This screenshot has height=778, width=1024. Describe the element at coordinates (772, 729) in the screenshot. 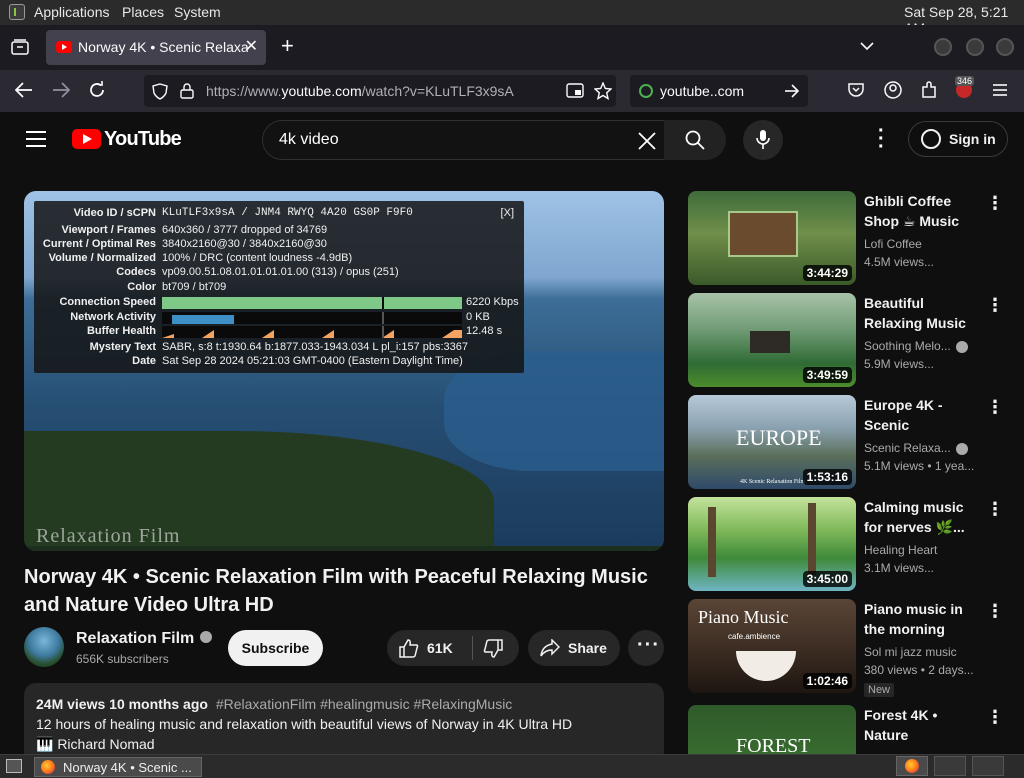

I see `related-thumbnail: FOREST` at that location.